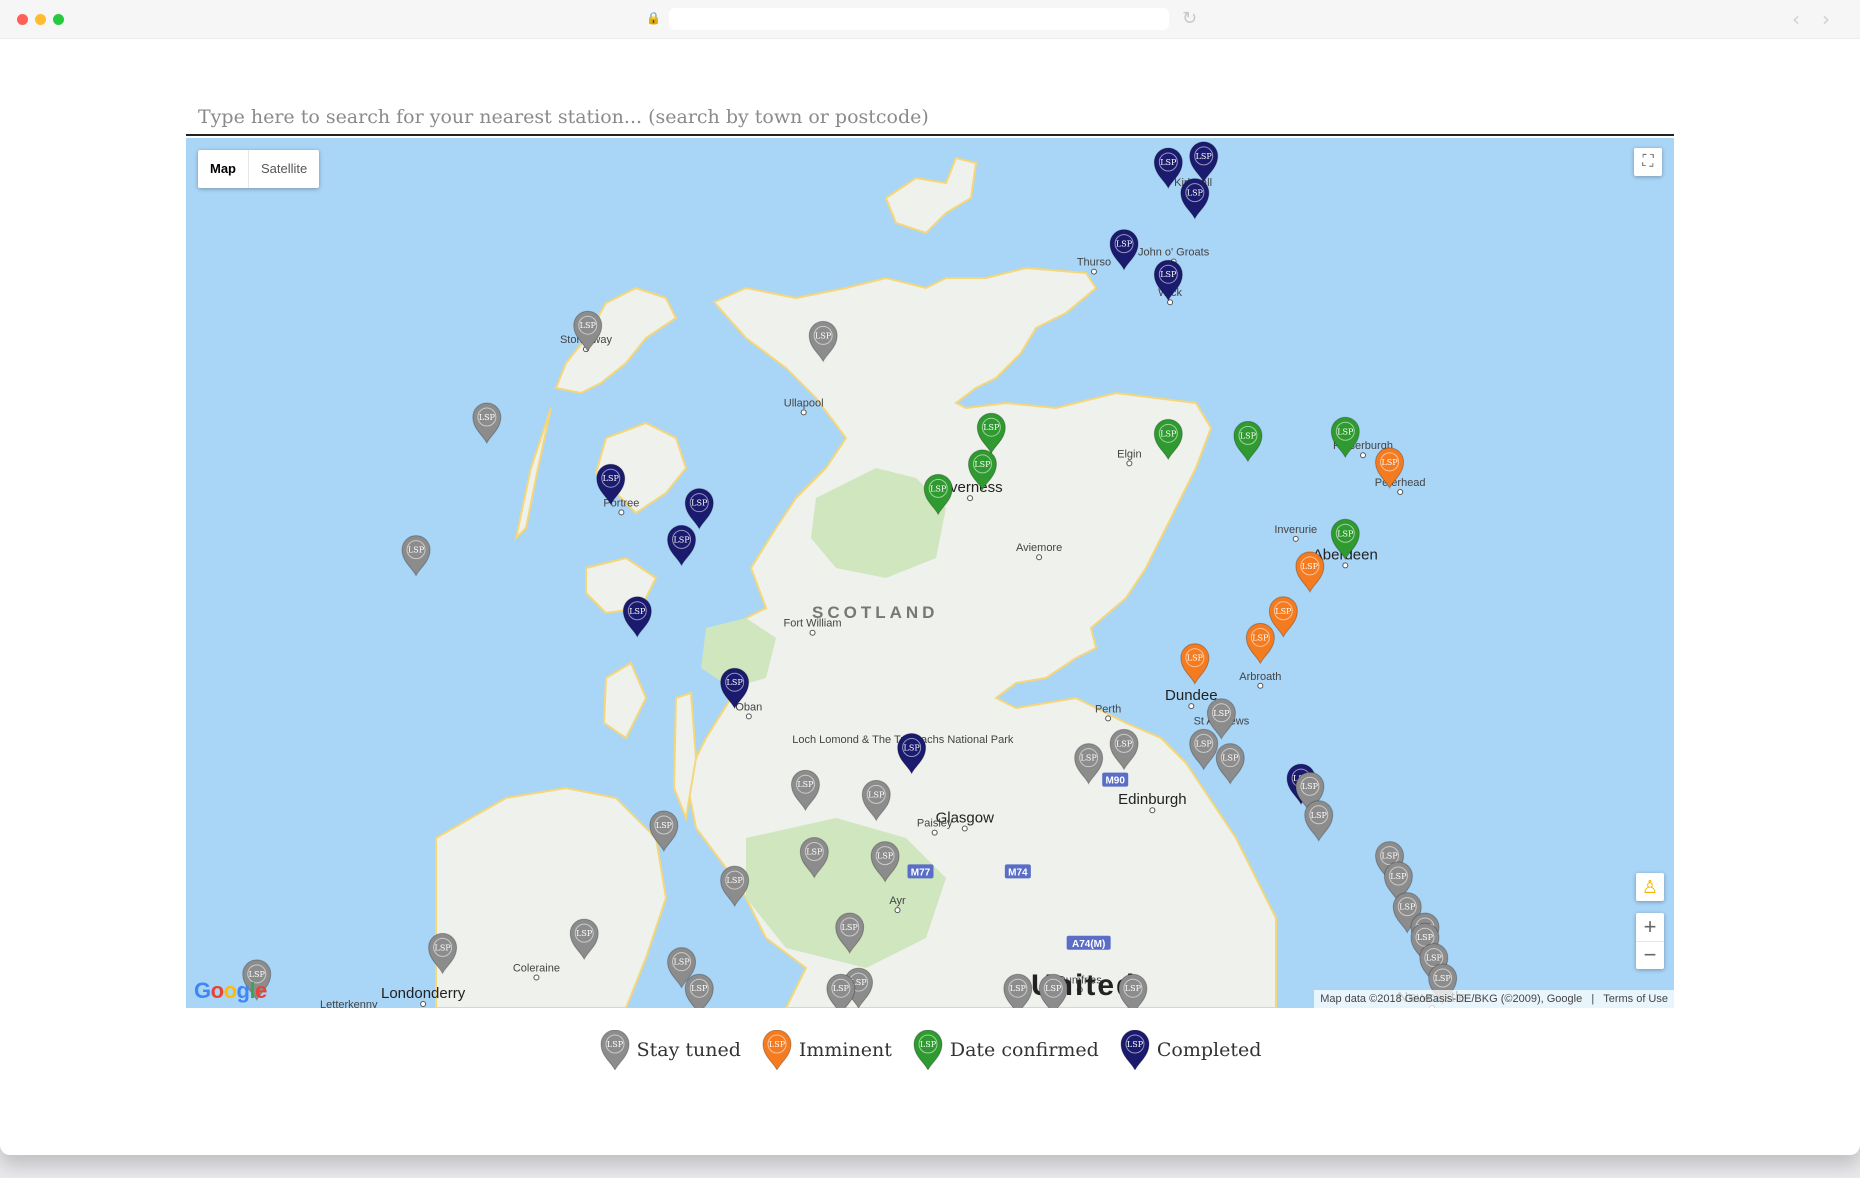 The image size is (1860, 1178). I want to click on legend-label: Stay tuned, so click(688, 1050).